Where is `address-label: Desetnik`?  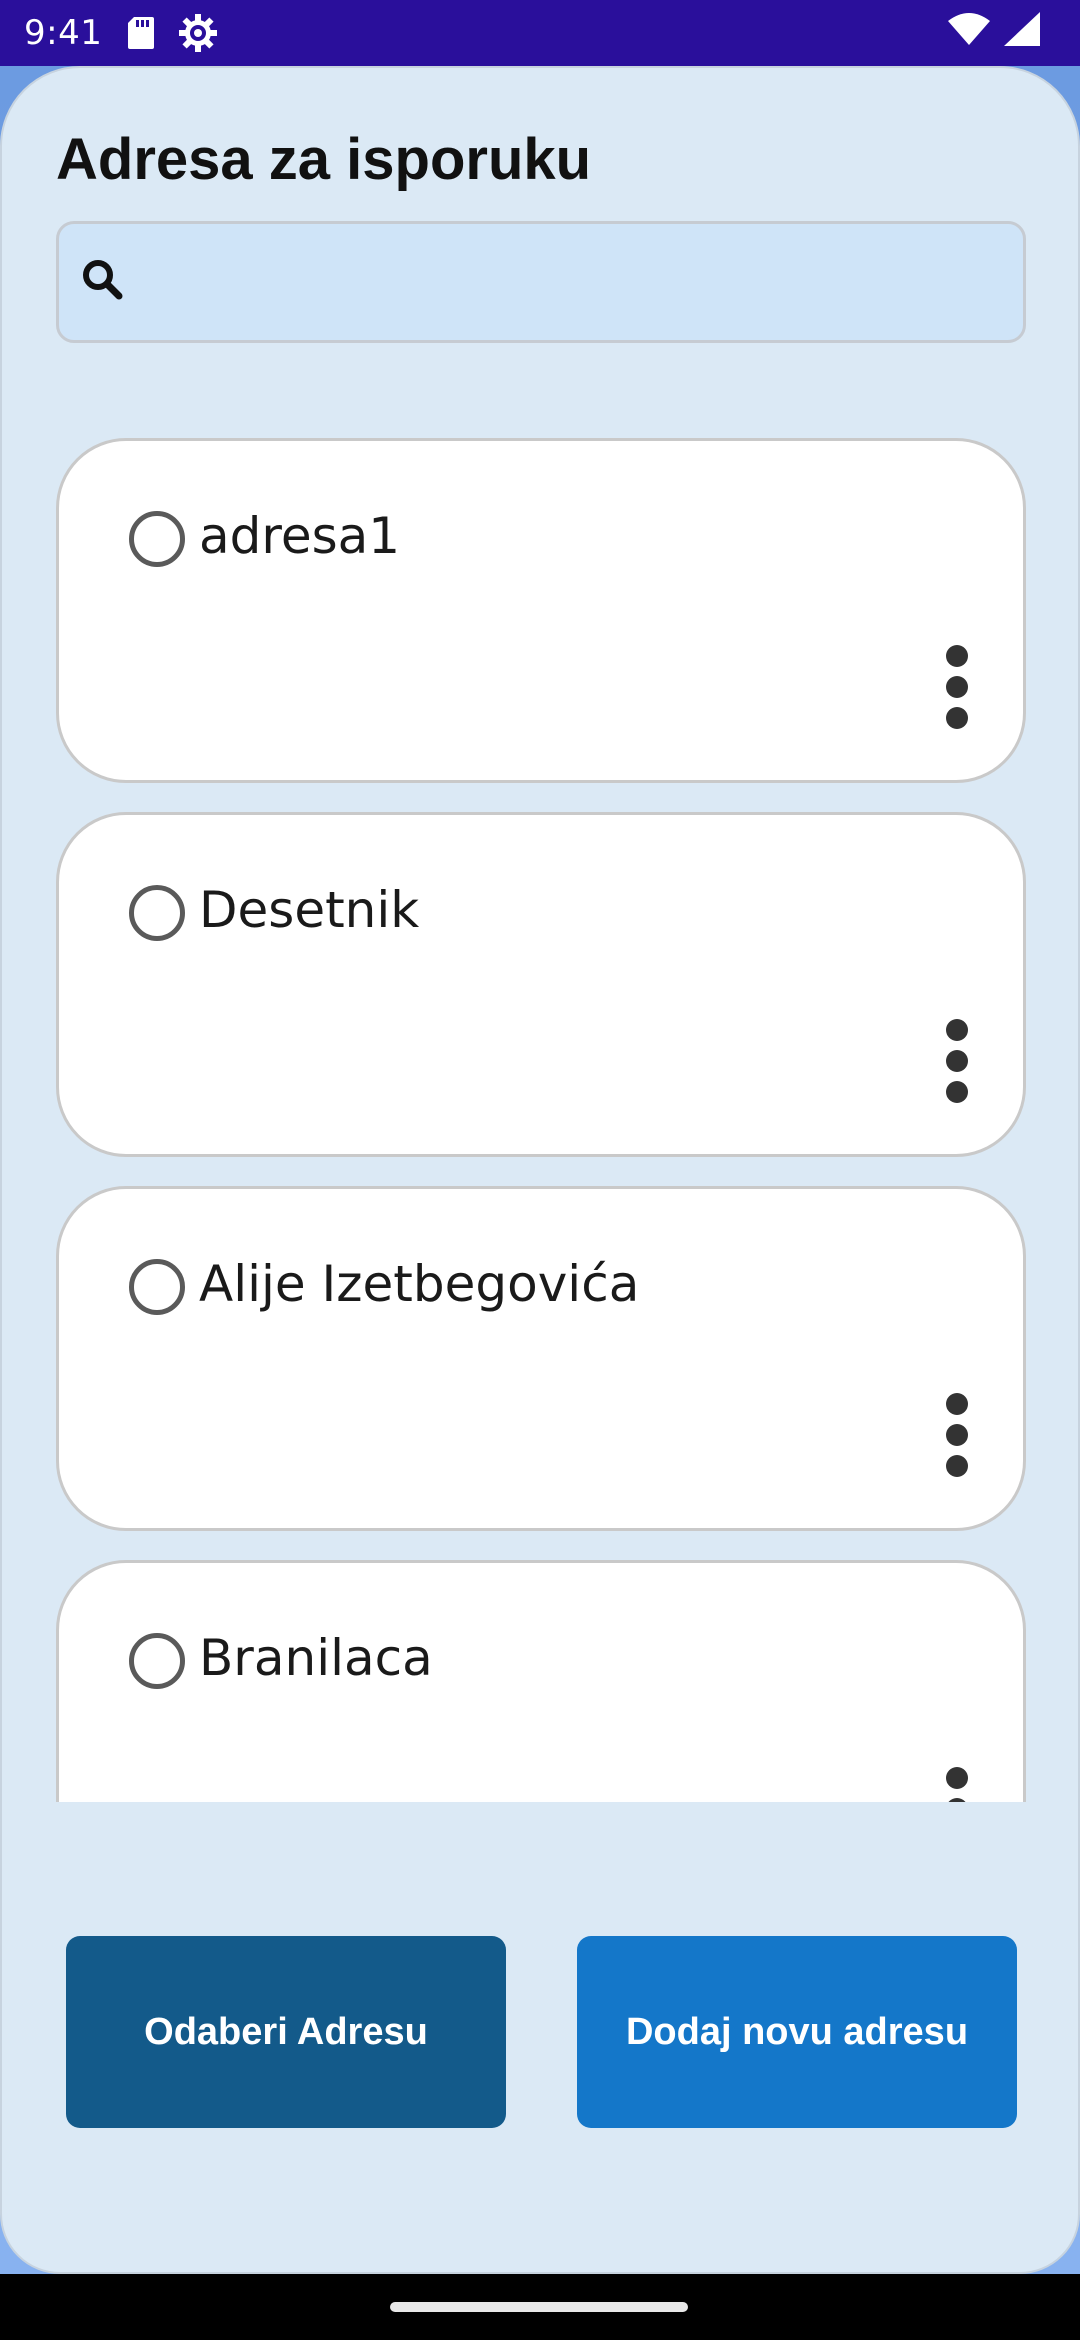 address-label: Desetnik is located at coordinates (309, 910).